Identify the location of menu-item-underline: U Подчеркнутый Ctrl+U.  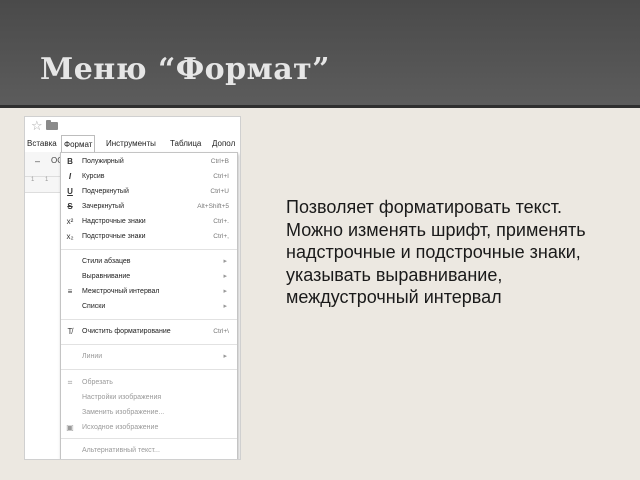
(149, 191).